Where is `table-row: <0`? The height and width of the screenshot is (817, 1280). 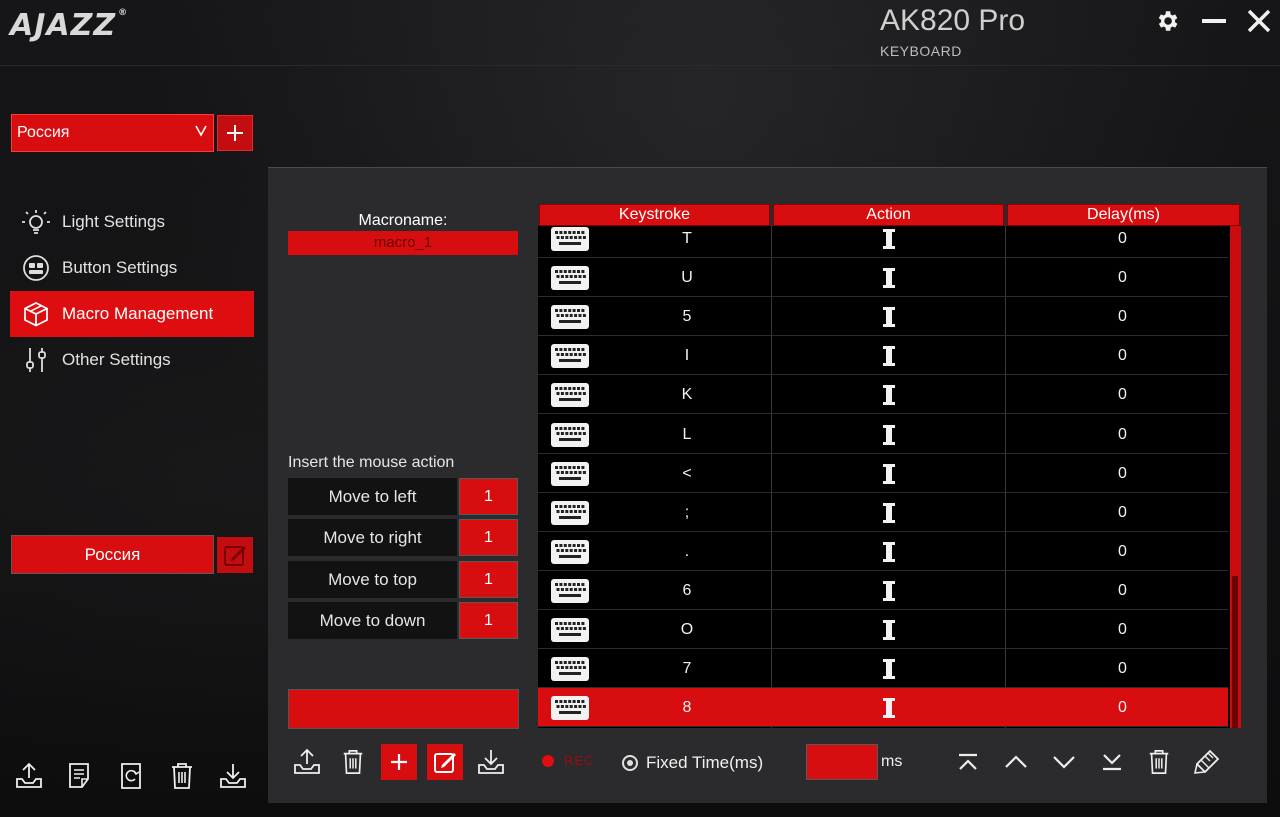
table-row: <0 is located at coordinates (883, 473).